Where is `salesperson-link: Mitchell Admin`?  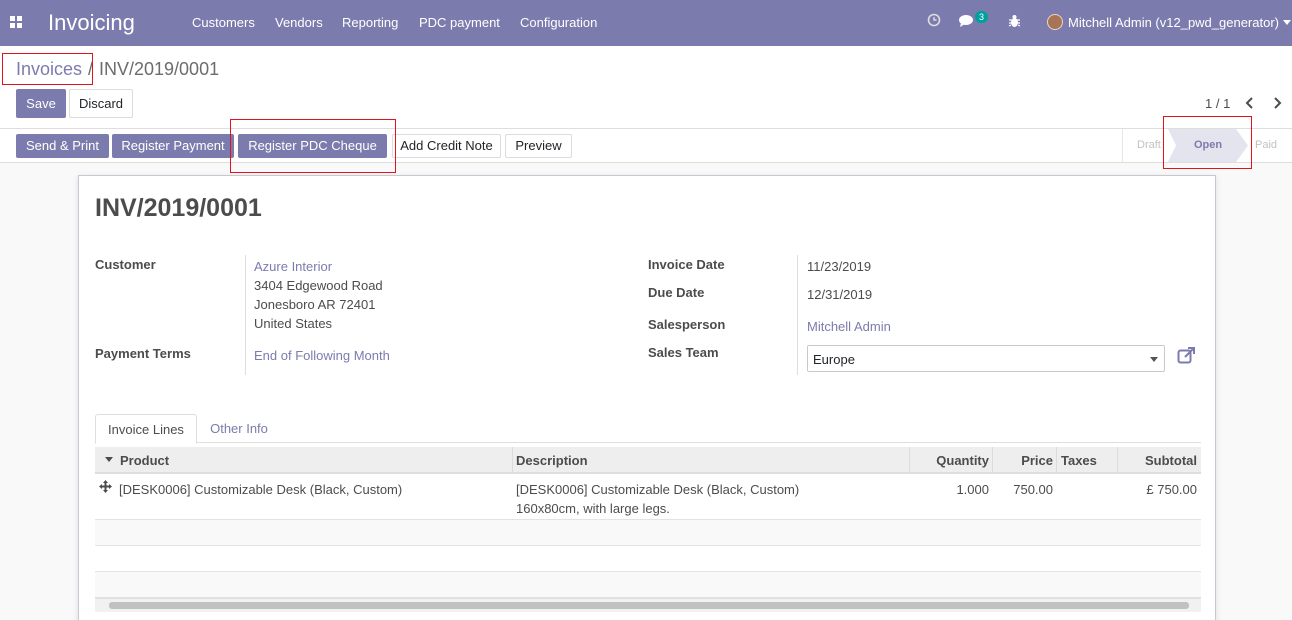 salesperson-link: Mitchell Admin is located at coordinates (849, 326).